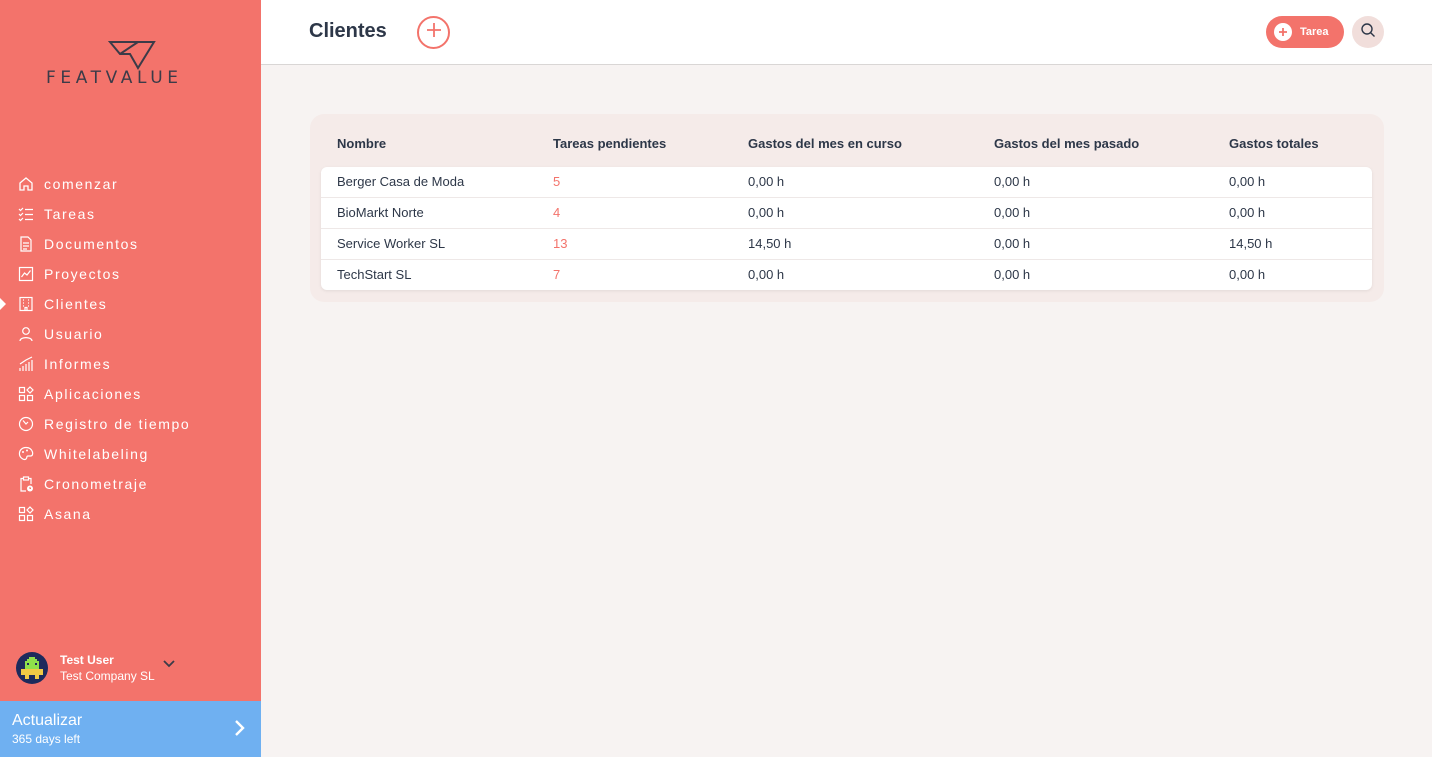 The height and width of the screenshot is (757, 1432). I want to click on building-icon, so click(26, 304).